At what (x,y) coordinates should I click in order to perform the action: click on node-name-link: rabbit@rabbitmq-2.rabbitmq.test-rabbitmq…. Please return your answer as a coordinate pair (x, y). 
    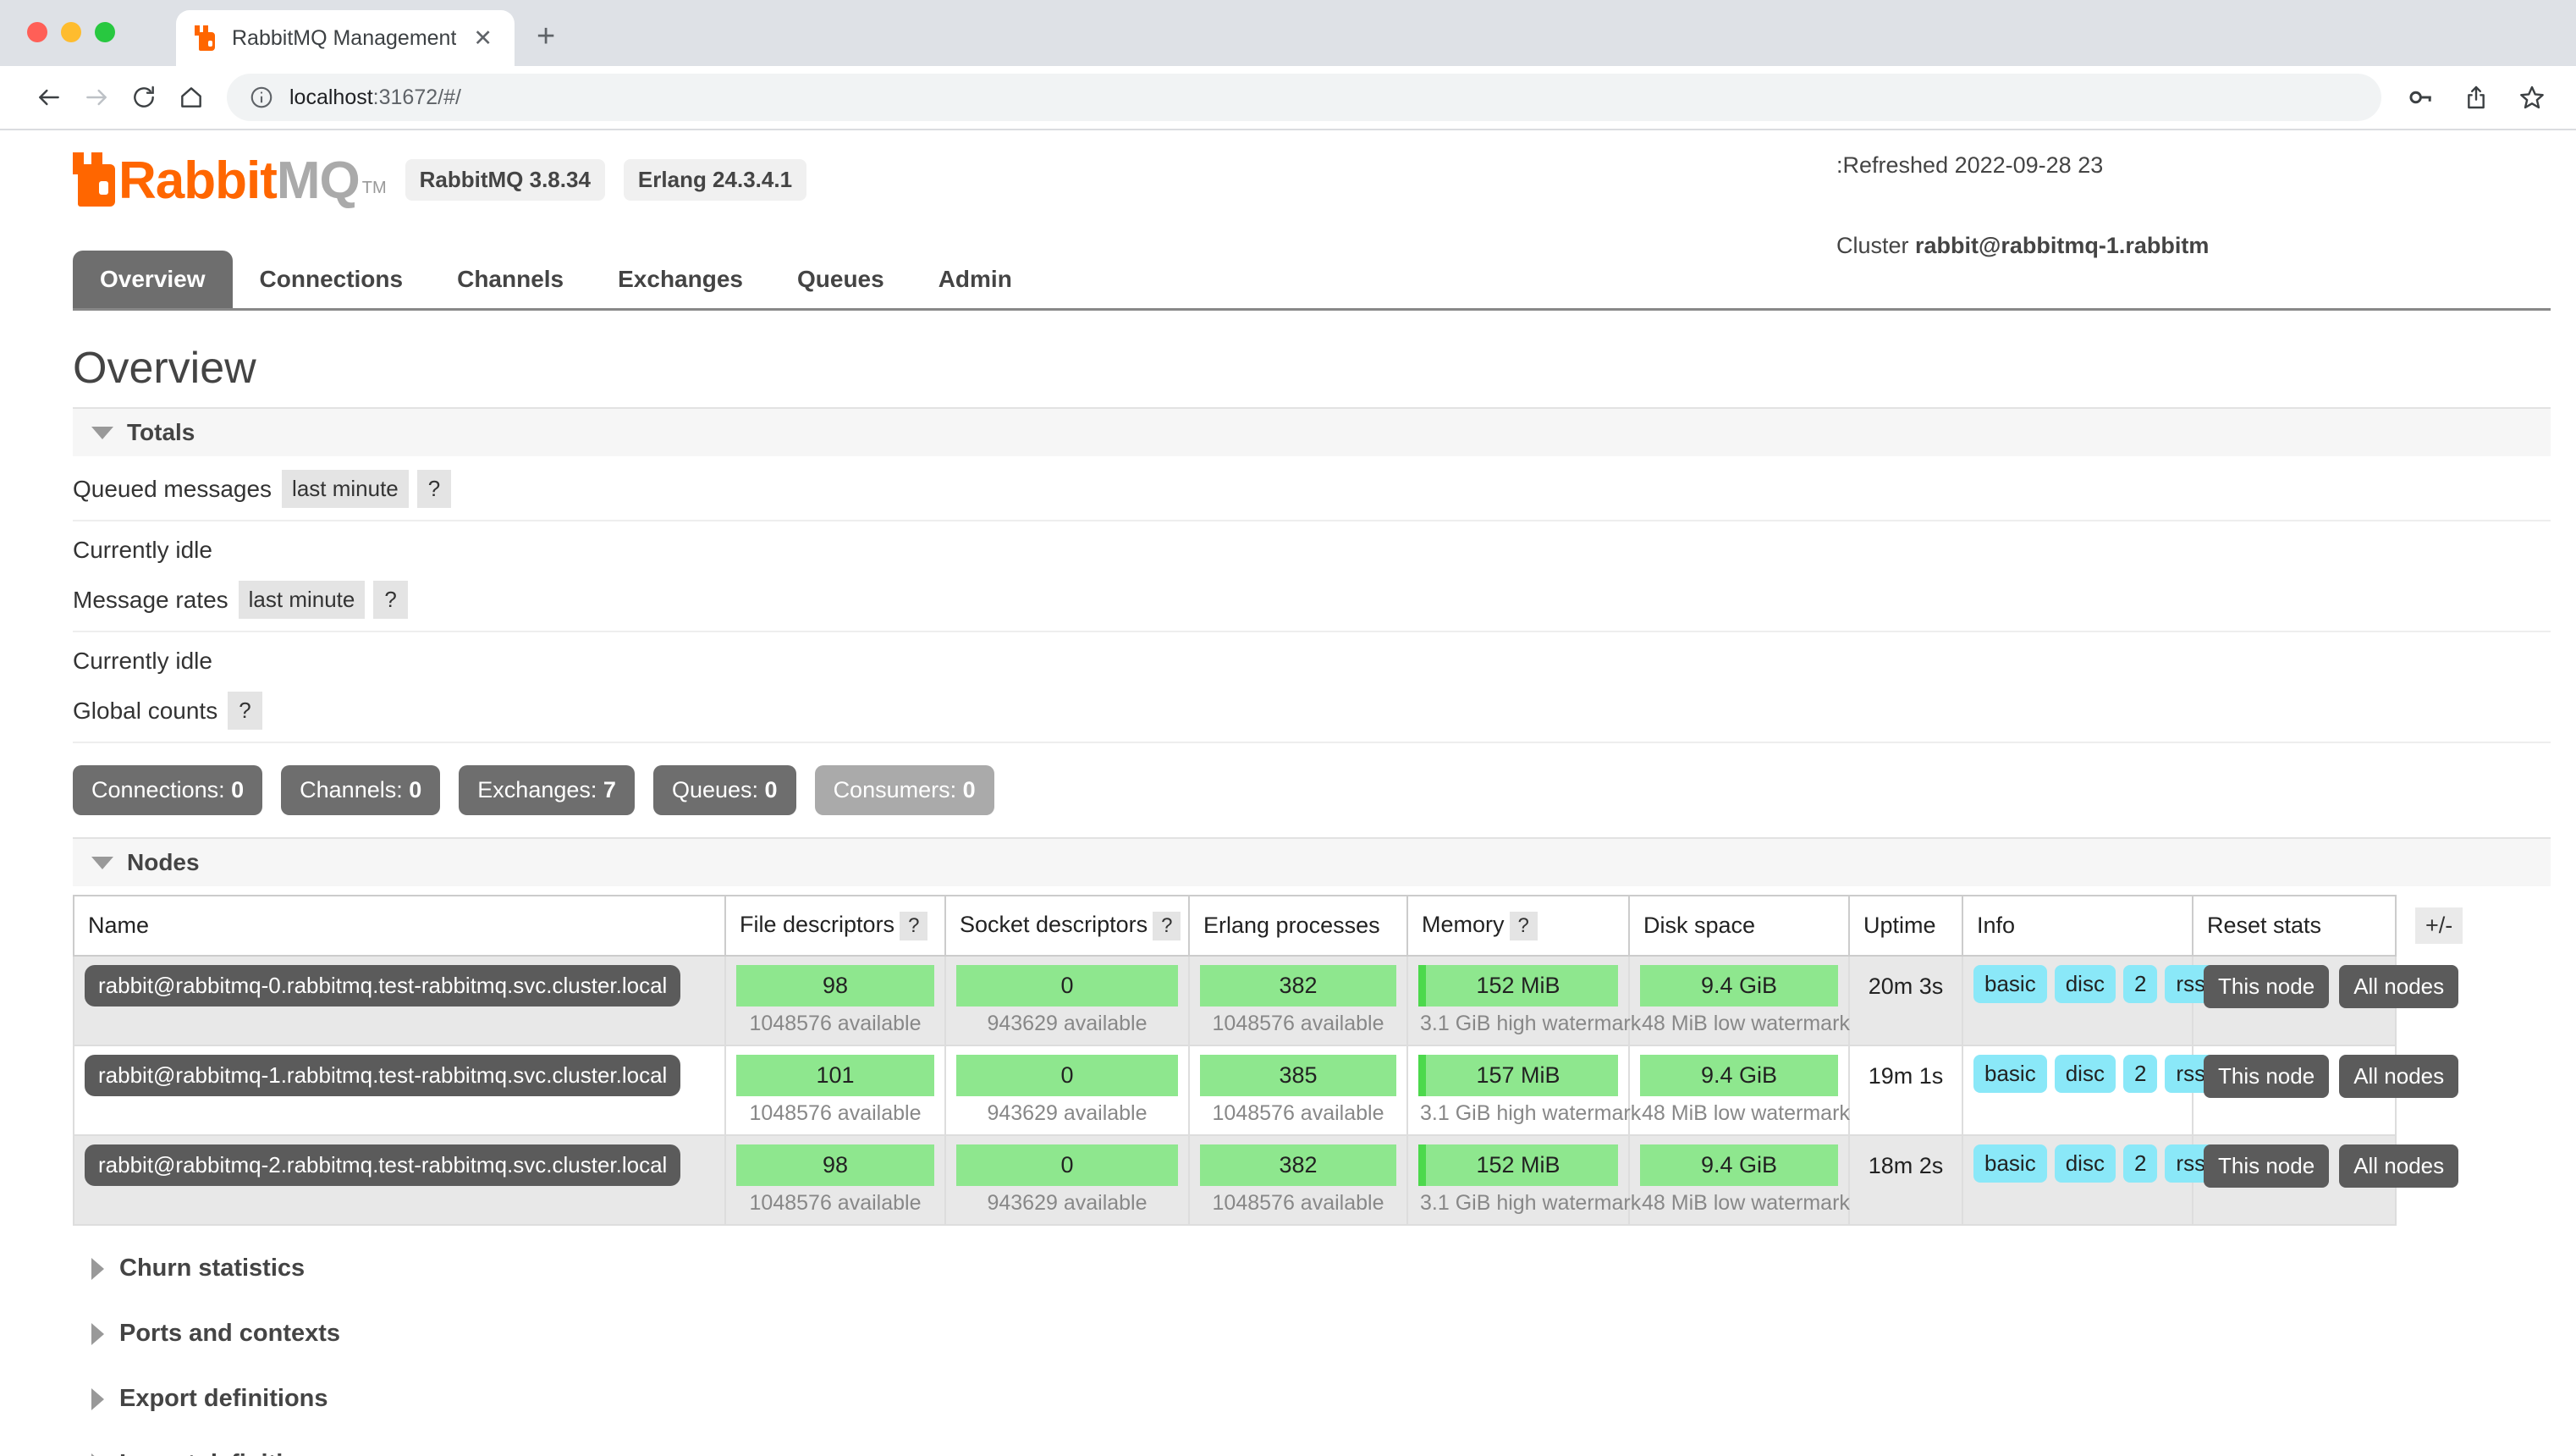
    Looking at the image, I should click on (383, 1165).